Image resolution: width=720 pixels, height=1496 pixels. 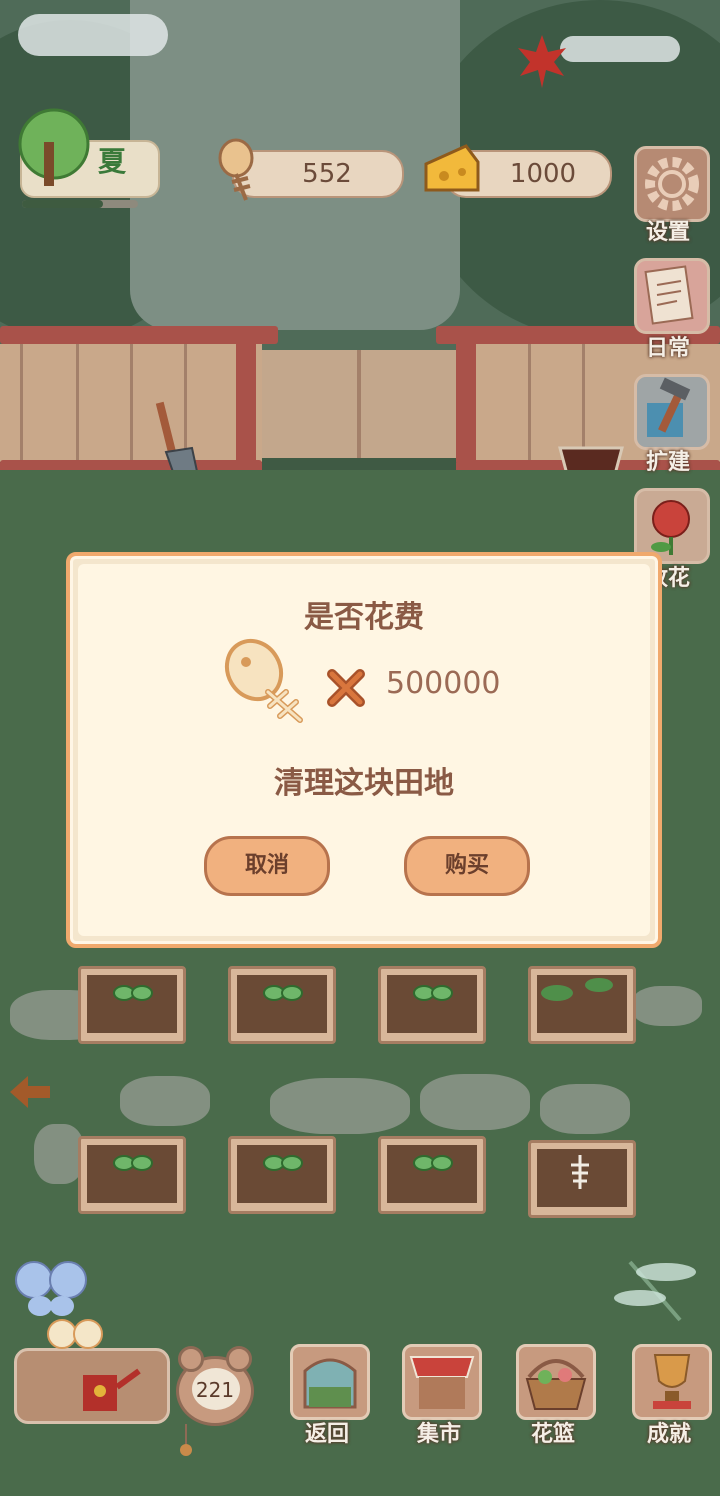 I want to click on dialog-title: 是否花费, so click(x=364, y=617).